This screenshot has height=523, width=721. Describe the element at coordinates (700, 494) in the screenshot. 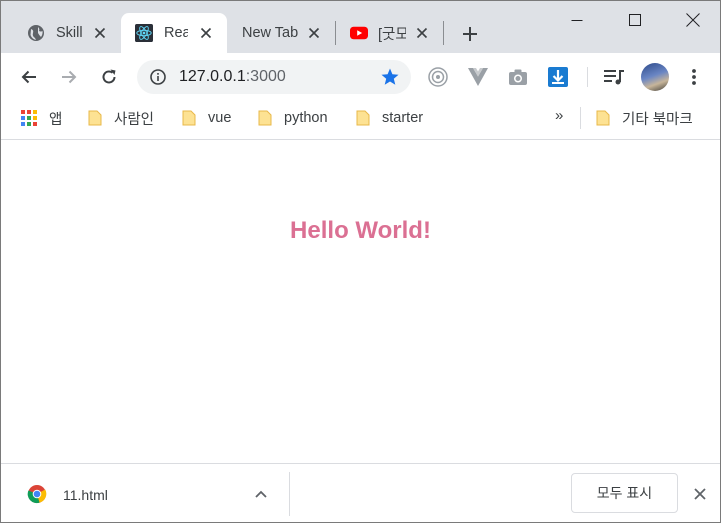

I see `shelf-close-icon` at that location.